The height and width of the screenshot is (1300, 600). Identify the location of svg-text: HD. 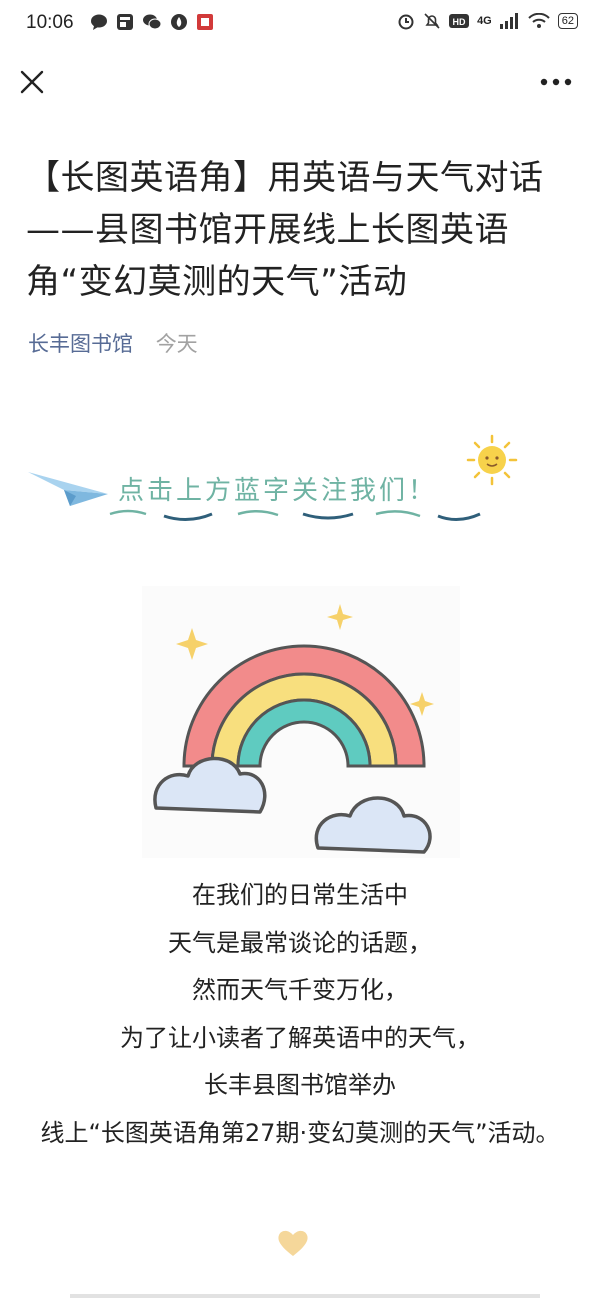
(459, 22).